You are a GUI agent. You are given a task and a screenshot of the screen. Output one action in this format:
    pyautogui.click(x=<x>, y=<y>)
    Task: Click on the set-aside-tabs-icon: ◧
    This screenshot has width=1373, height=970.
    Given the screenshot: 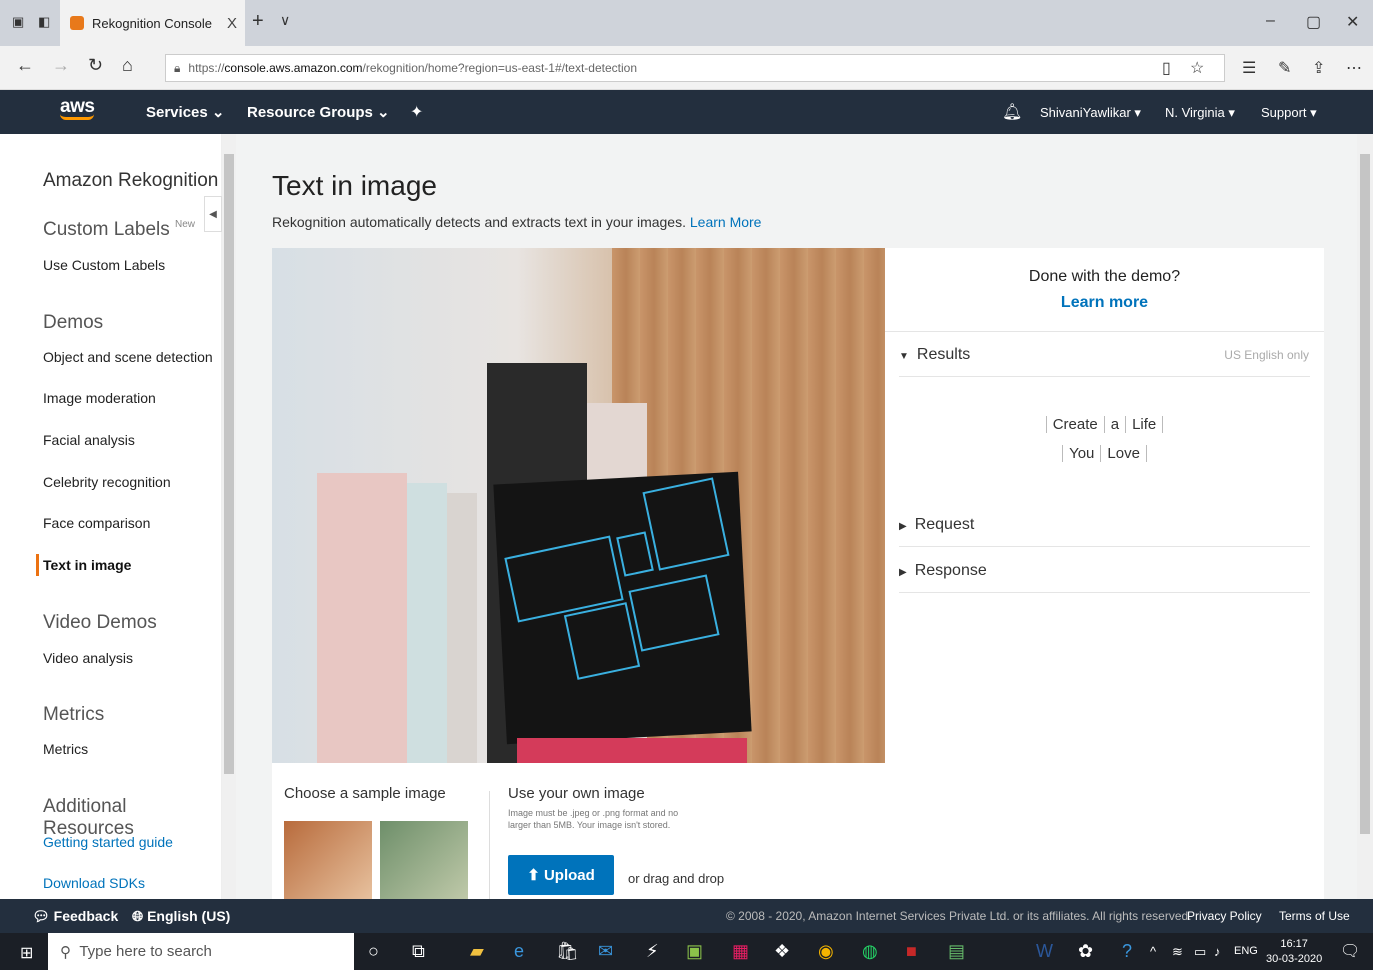 What is the action you would take?
    pyautogui.click(x=44, y=22)
    